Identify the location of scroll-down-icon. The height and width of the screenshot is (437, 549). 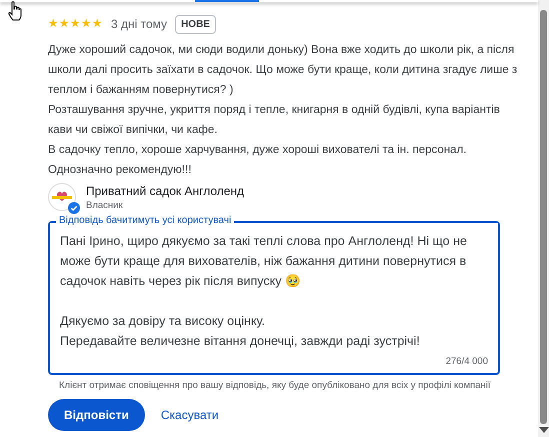
(543, 430).